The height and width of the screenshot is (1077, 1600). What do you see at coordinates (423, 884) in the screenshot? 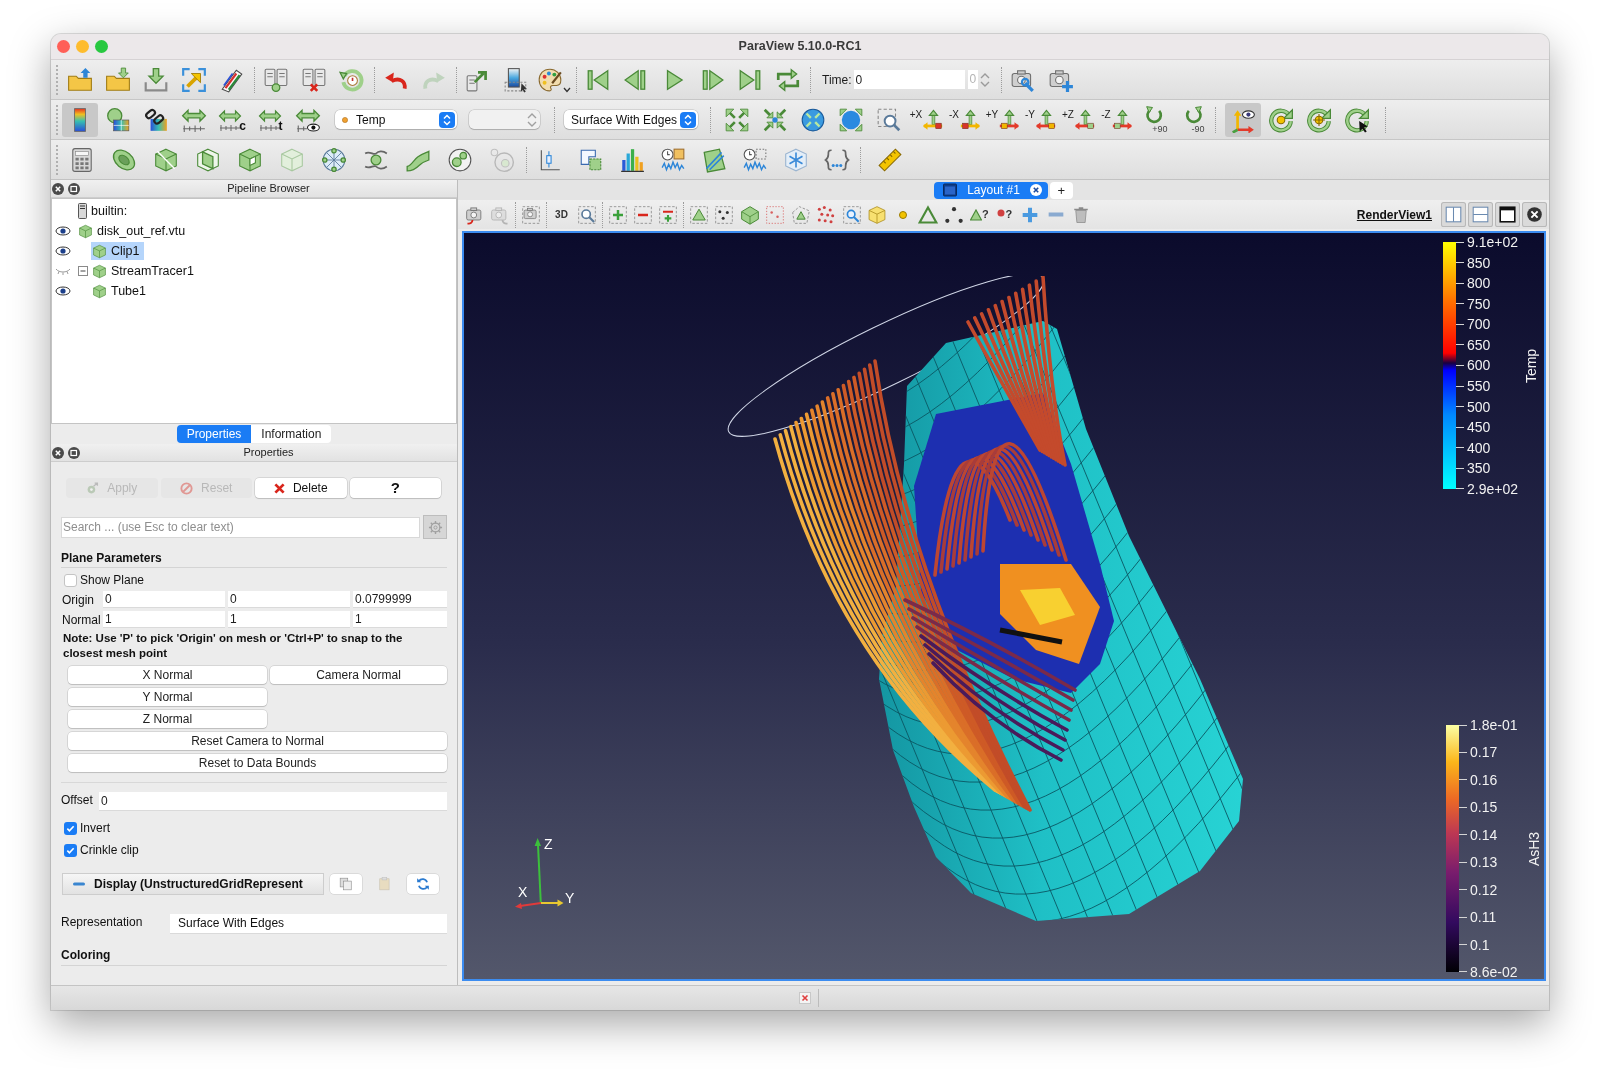
I see `refresh-button` at bounding box center [423, 884].